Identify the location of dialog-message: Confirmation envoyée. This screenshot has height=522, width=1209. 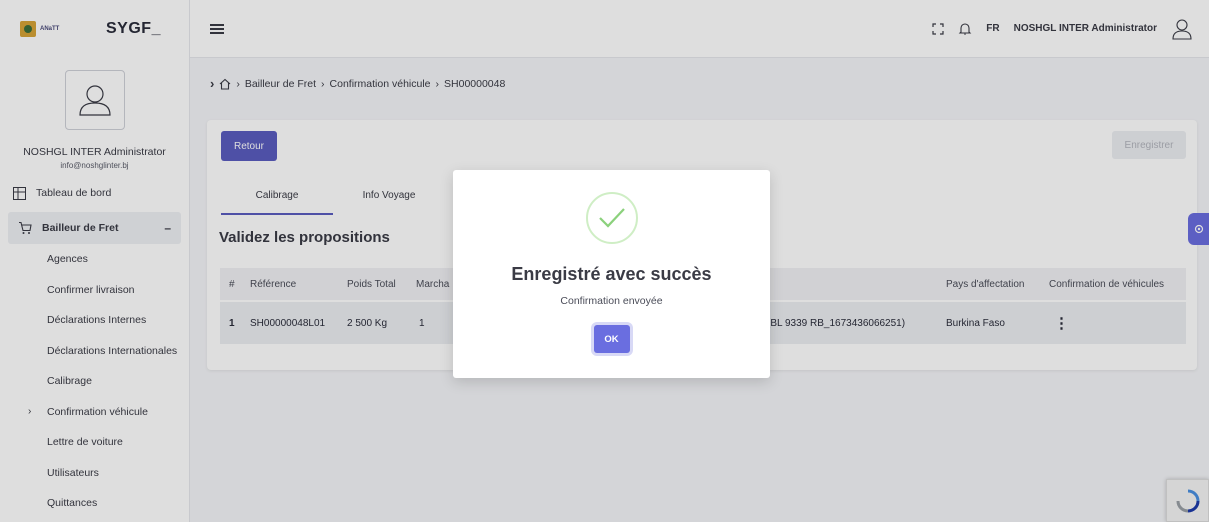
(611, 301).